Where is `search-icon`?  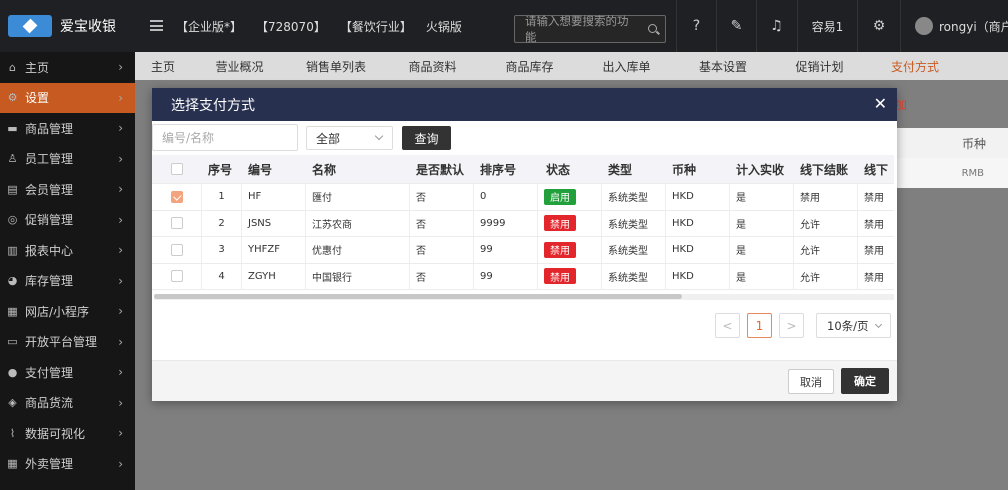 search-icon is located at coordinates (652, 28).